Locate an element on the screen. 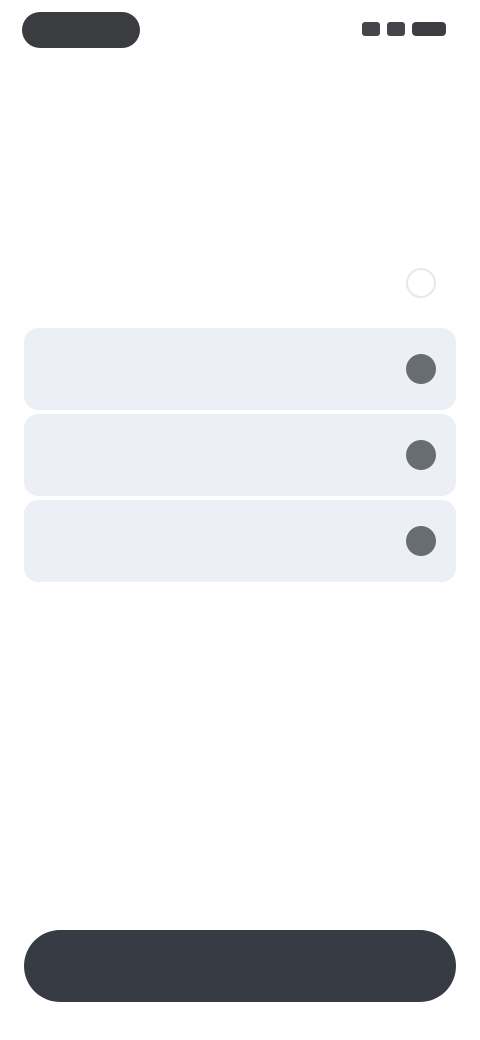 This screenshot has height=1040, width=480. status-bar is located at coordinates (240, 32).